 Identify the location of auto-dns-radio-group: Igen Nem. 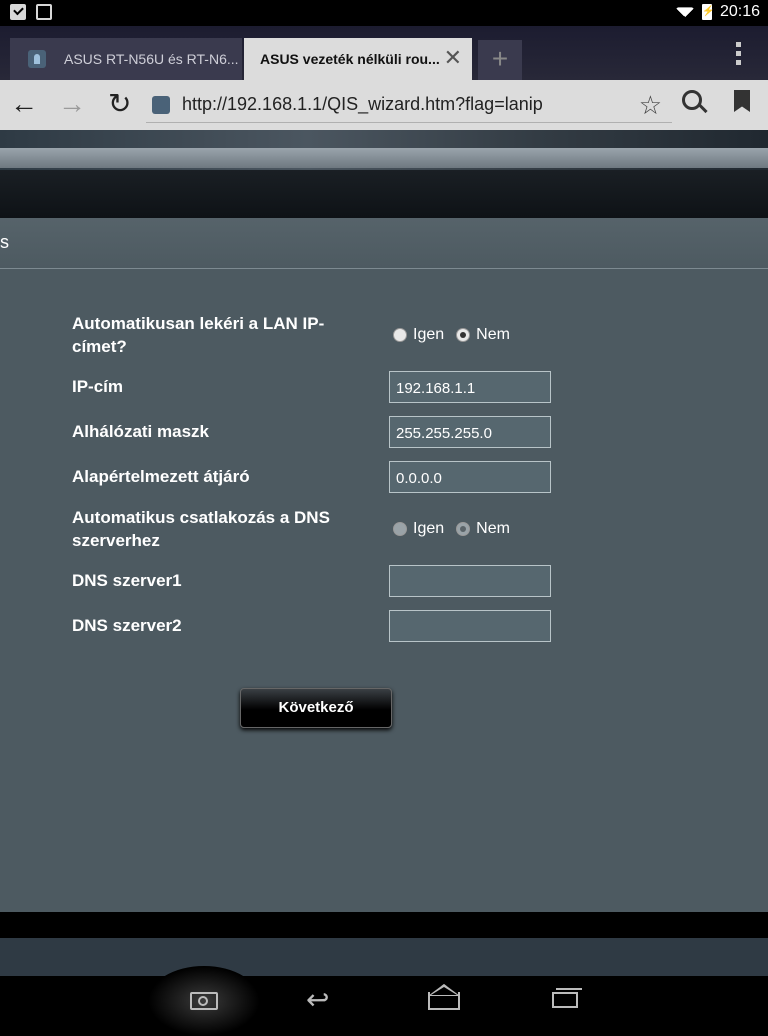
(457, 529).